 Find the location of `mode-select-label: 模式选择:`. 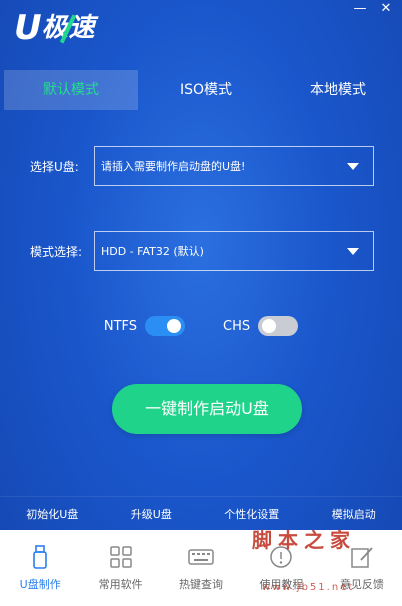

mode-select-label: 模式选择: is located at coordinates (56, 251).